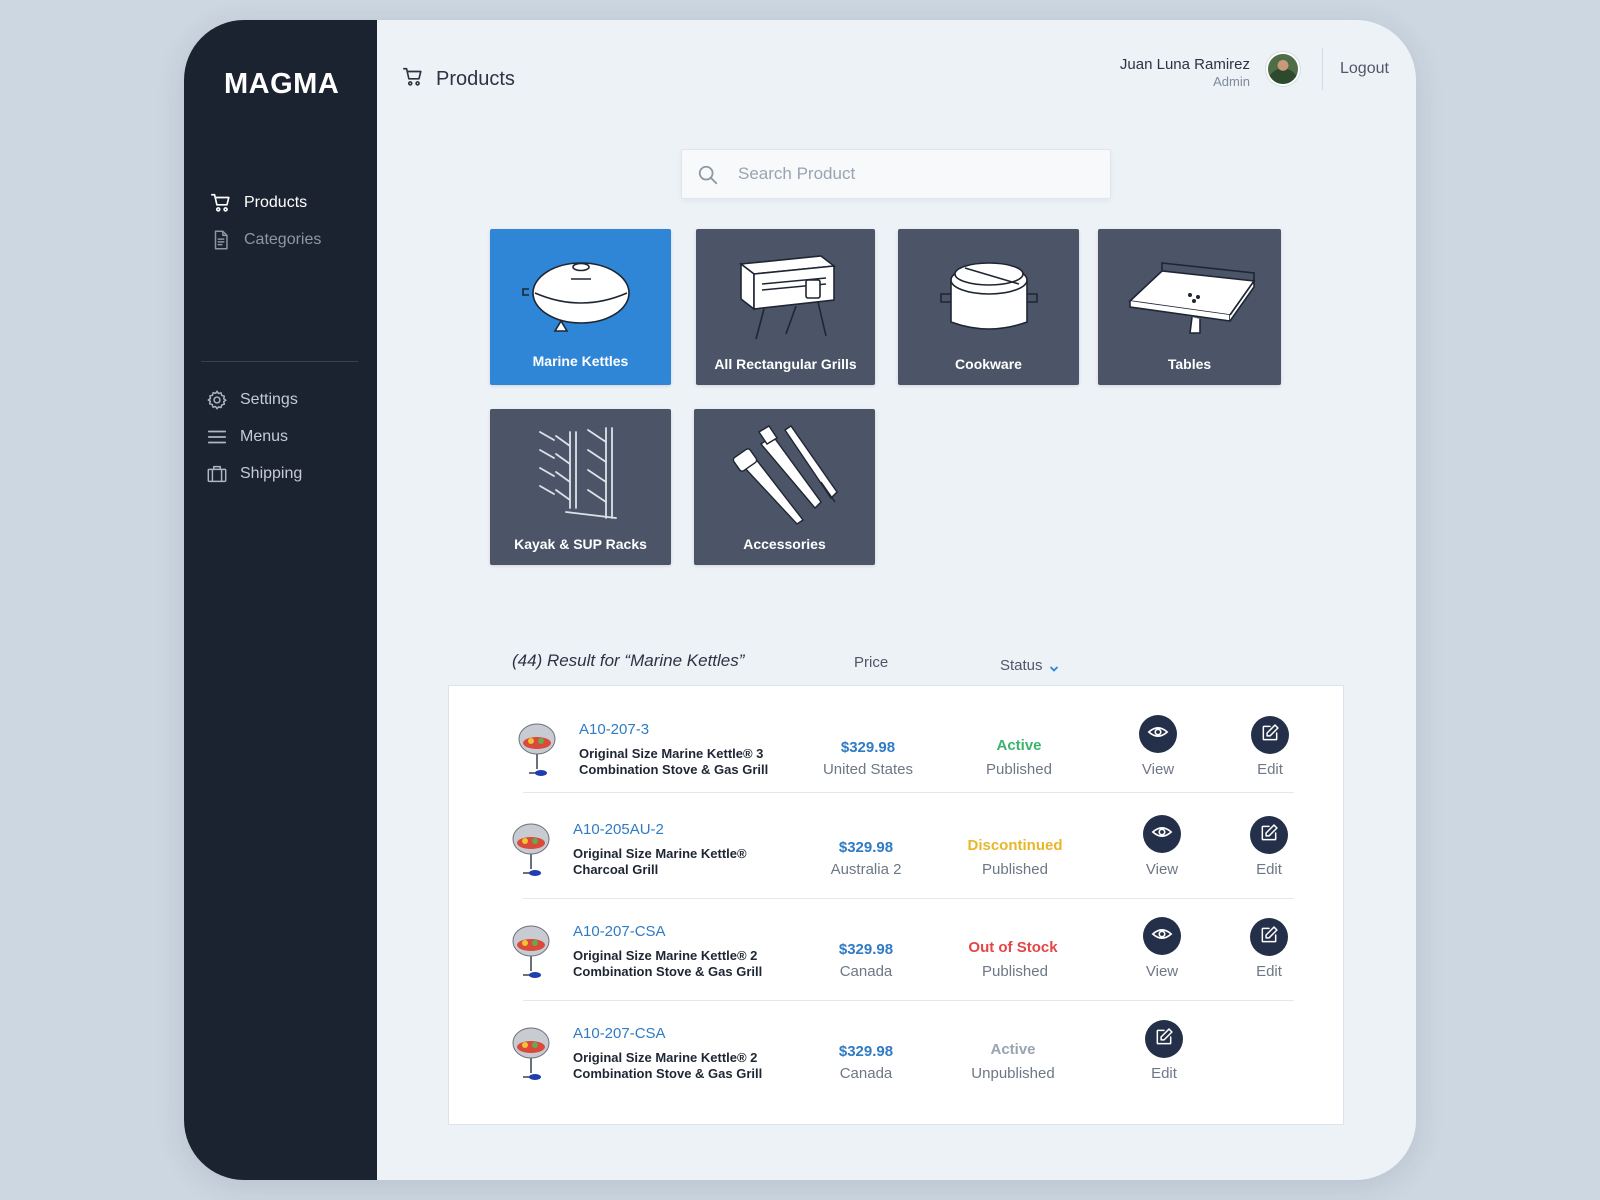 This screenshot has height=1200, width=1600. Describe the element at coordinates (708, 175) in the screenshot. I see `search-icon` at that location.